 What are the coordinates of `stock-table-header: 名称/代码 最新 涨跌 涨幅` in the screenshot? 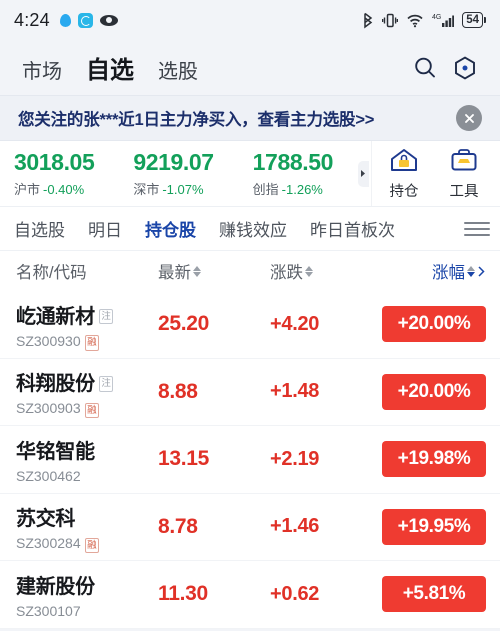 It's located at (250, 271).